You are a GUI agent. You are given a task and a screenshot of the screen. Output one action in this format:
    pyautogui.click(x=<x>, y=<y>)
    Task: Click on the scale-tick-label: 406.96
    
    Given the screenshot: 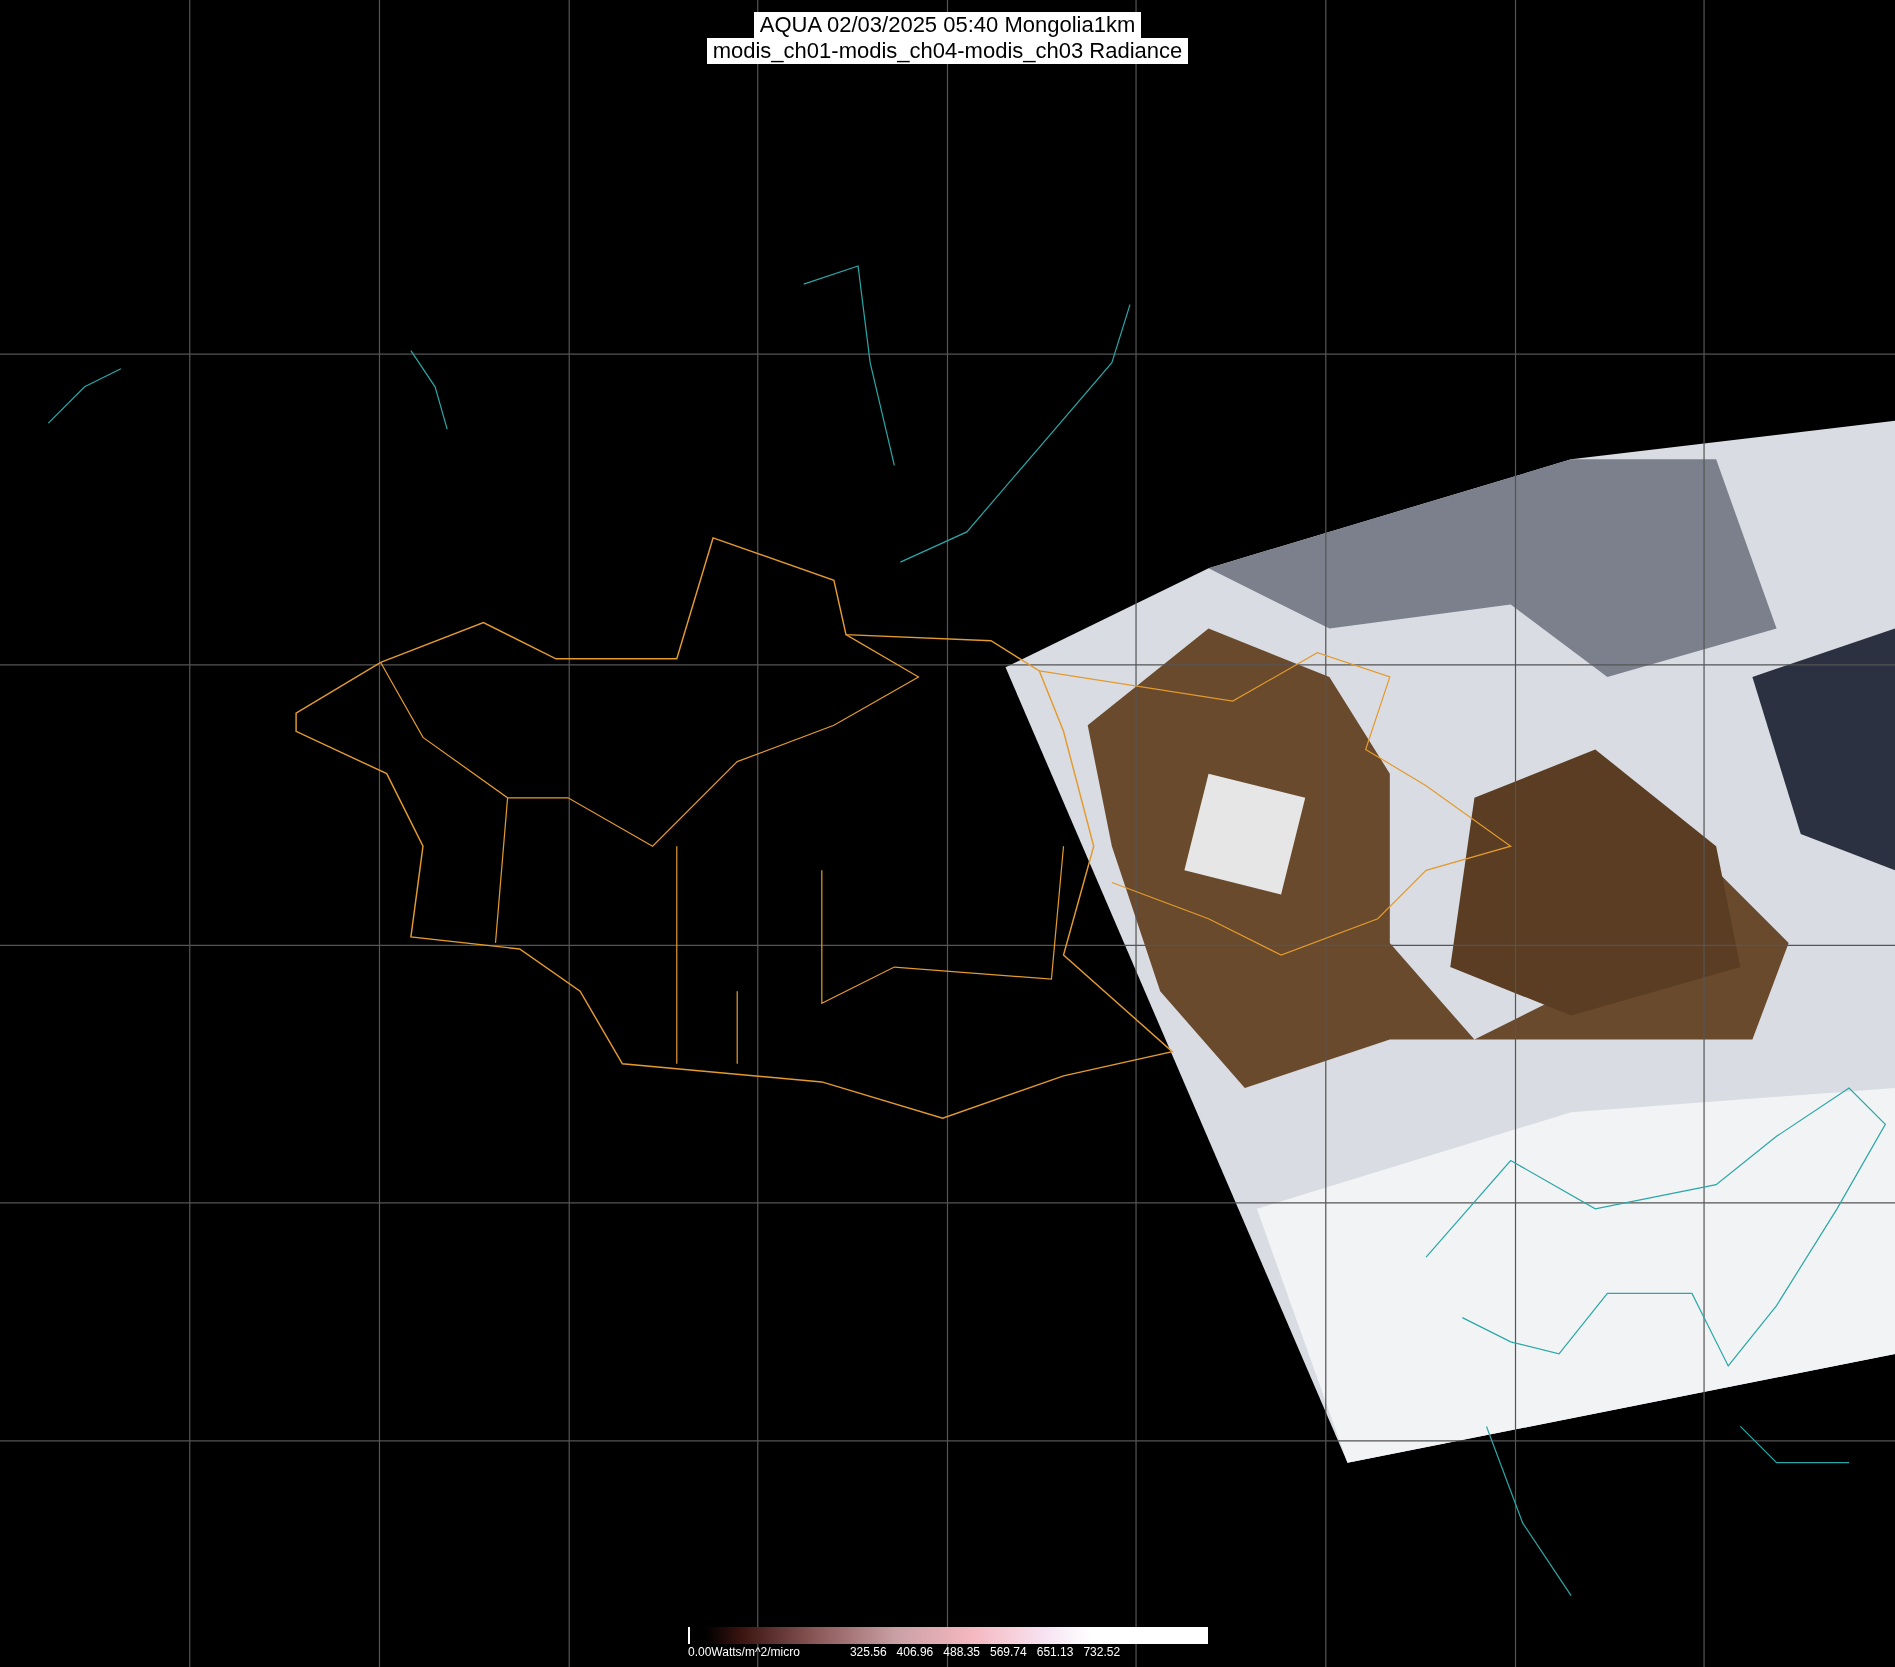 What is the action you would take?
    pyautogui.click(x=915, y=1652)
    